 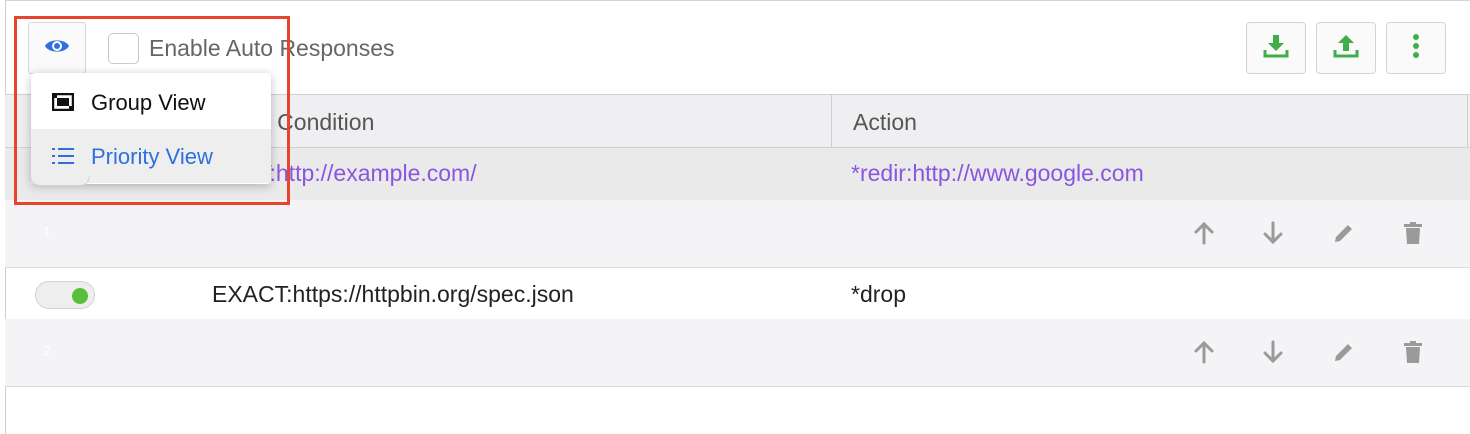 I want to click on menu-item-label: Group View, so click(x=148, y=102).